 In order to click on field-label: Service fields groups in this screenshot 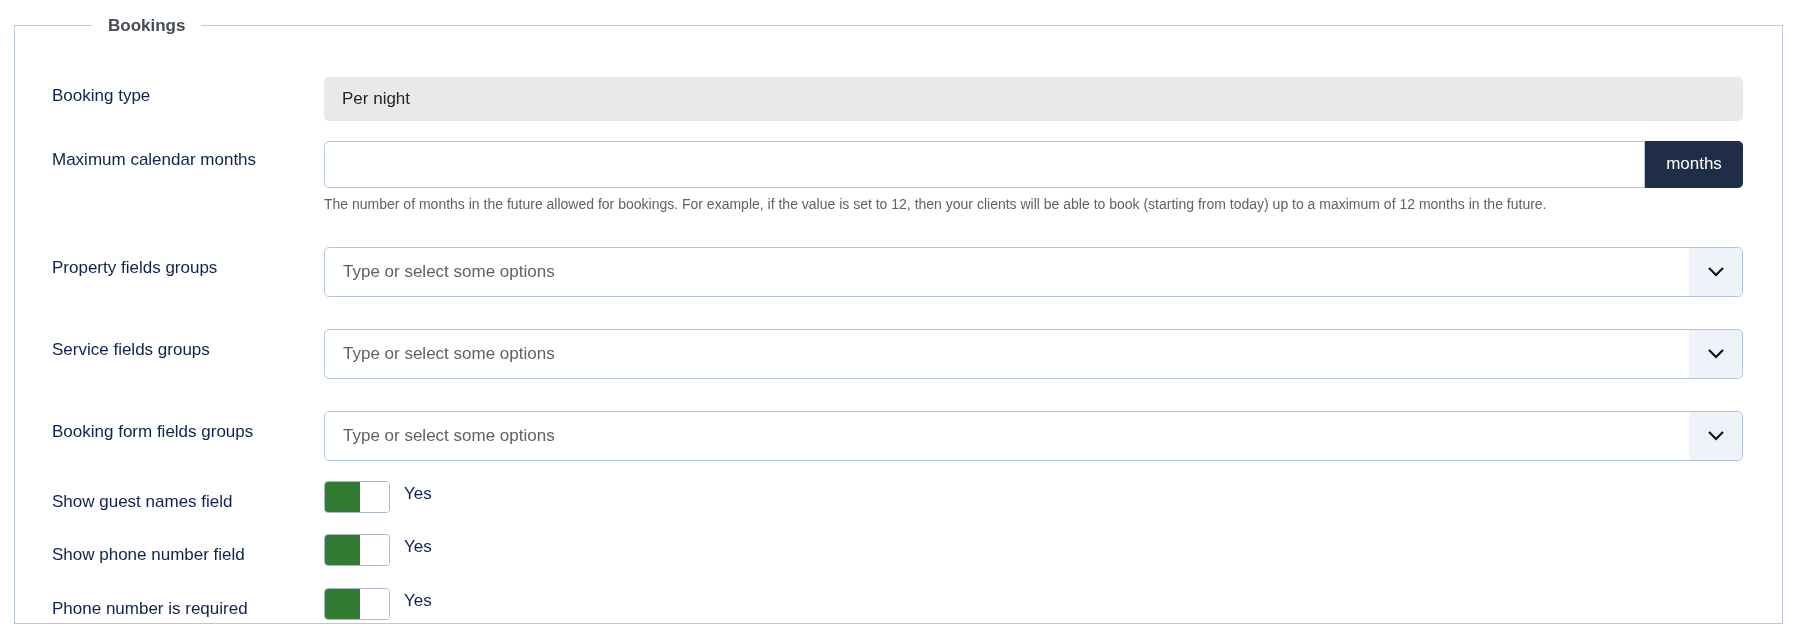, I will do `click(131, 349)`.